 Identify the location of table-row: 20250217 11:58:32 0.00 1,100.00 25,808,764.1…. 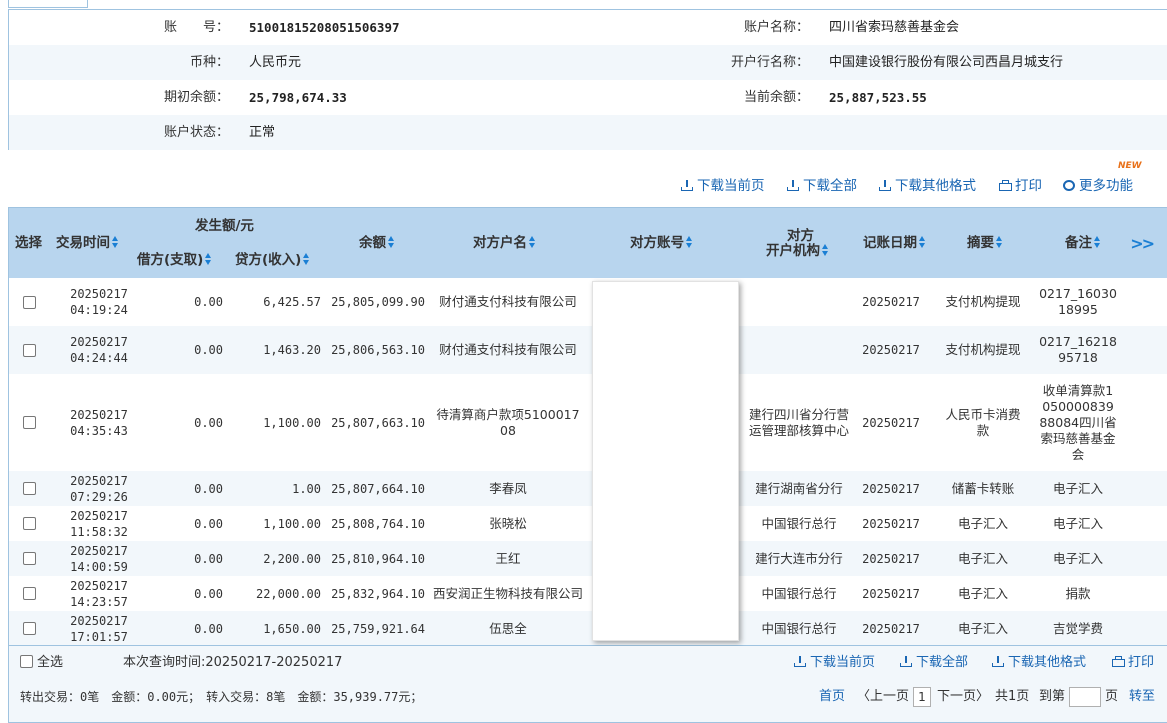
(588, 523).